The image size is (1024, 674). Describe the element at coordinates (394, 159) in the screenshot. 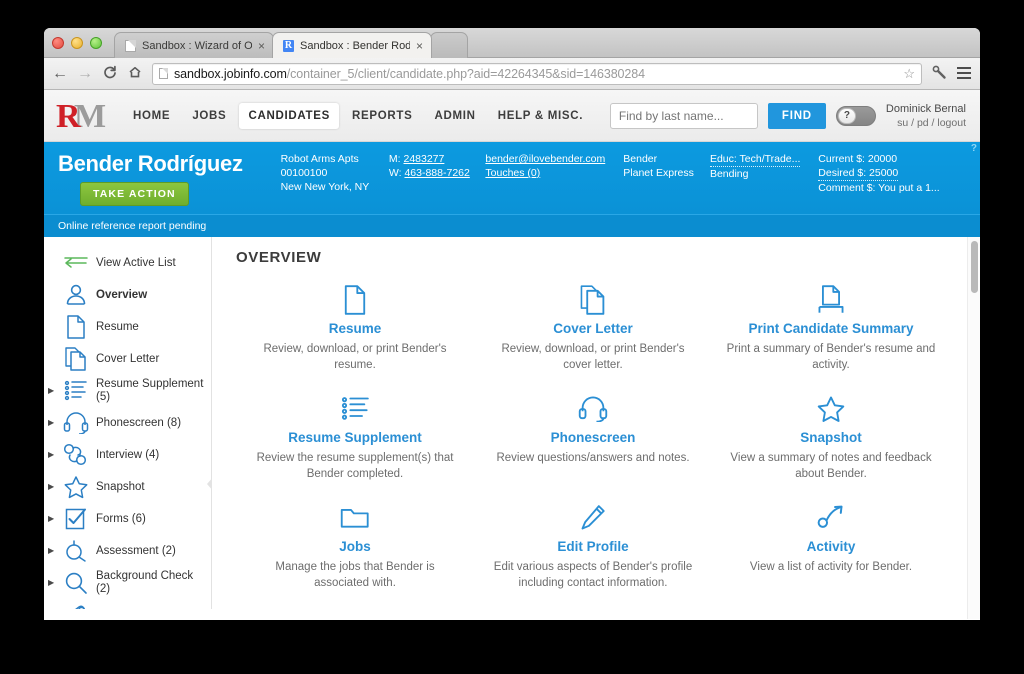

I see `mobile-label: M:` at that location.